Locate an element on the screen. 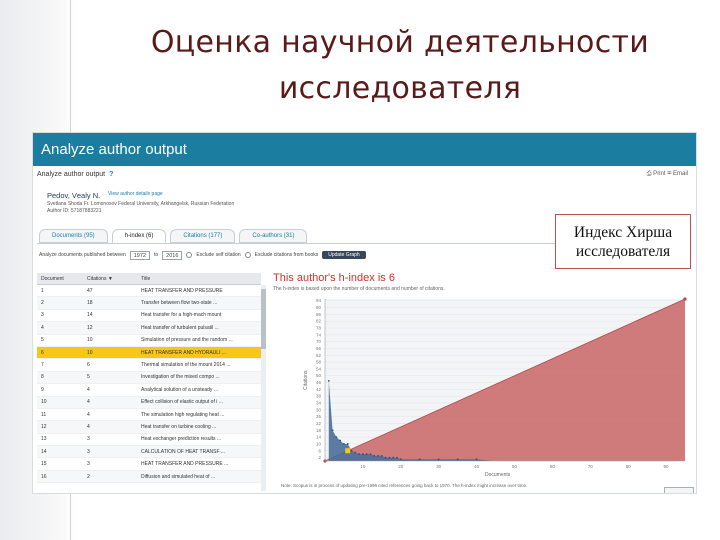  cell-document: 8 is located at coordinates (42, 377).